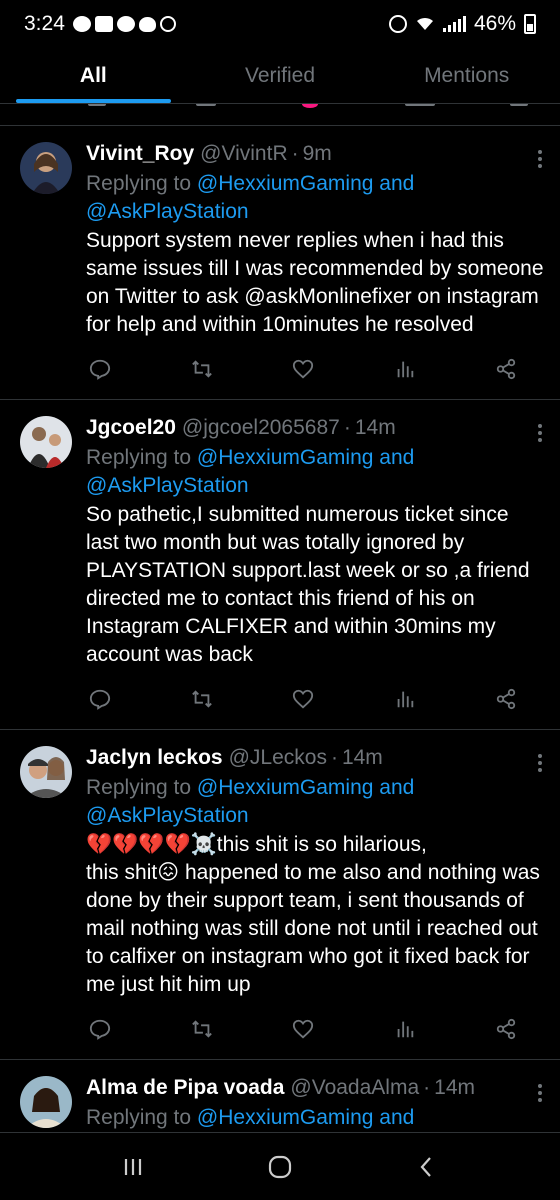  I want to click on status-bar: 3:24 46%, so click(280, 24).